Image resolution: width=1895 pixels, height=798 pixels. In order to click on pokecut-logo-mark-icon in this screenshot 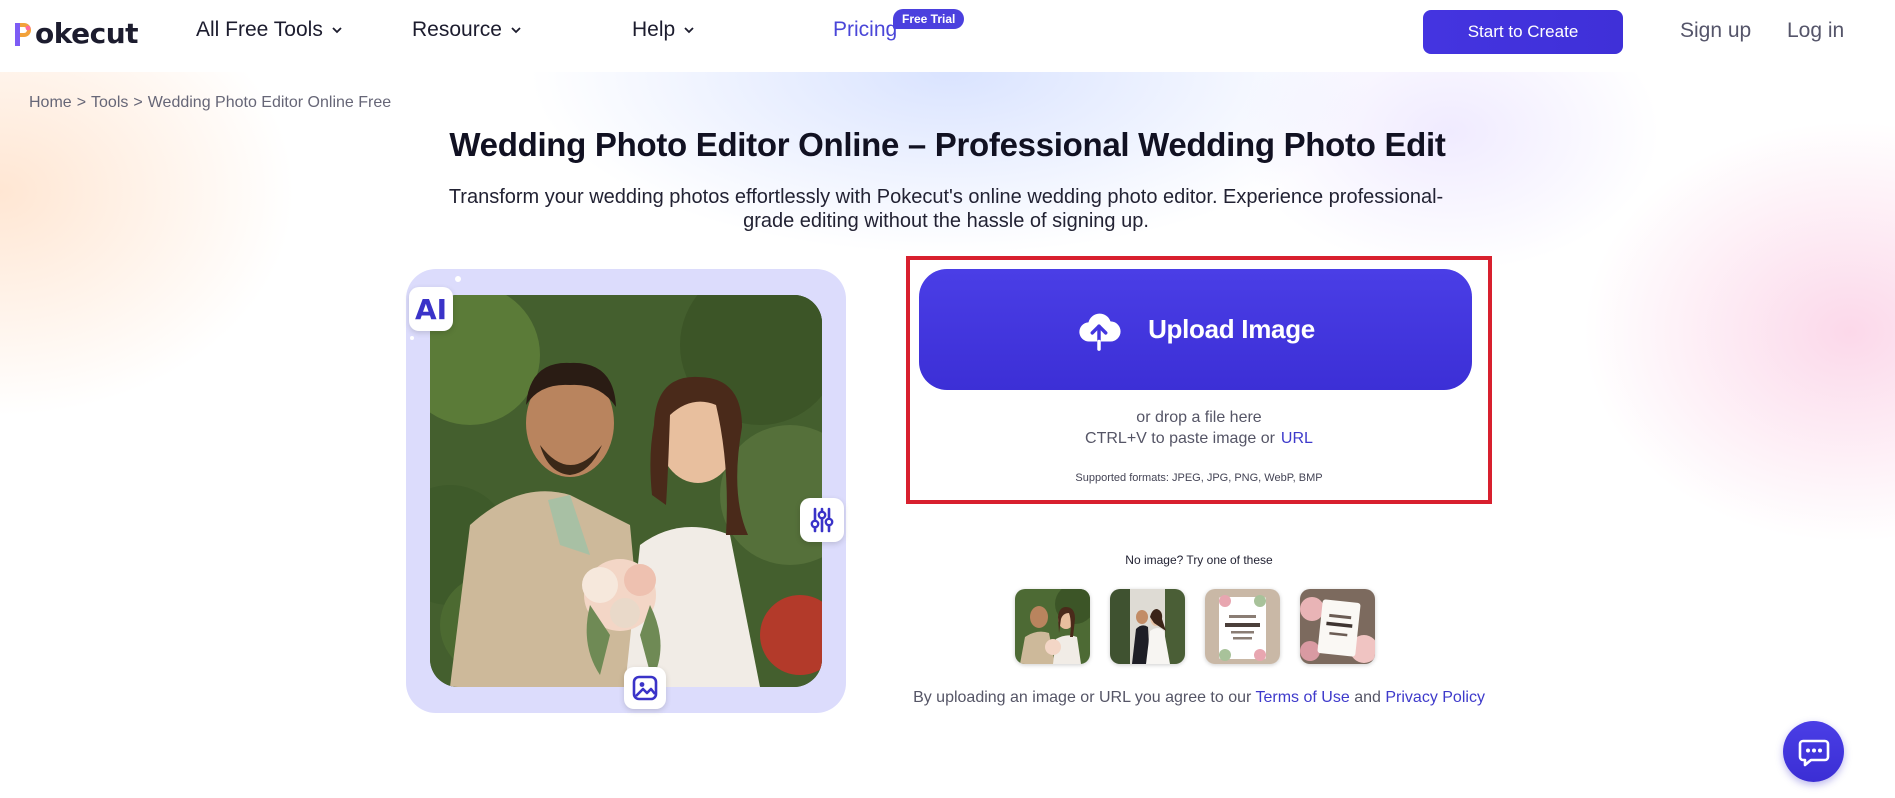, I will do `click(23, 33)`.